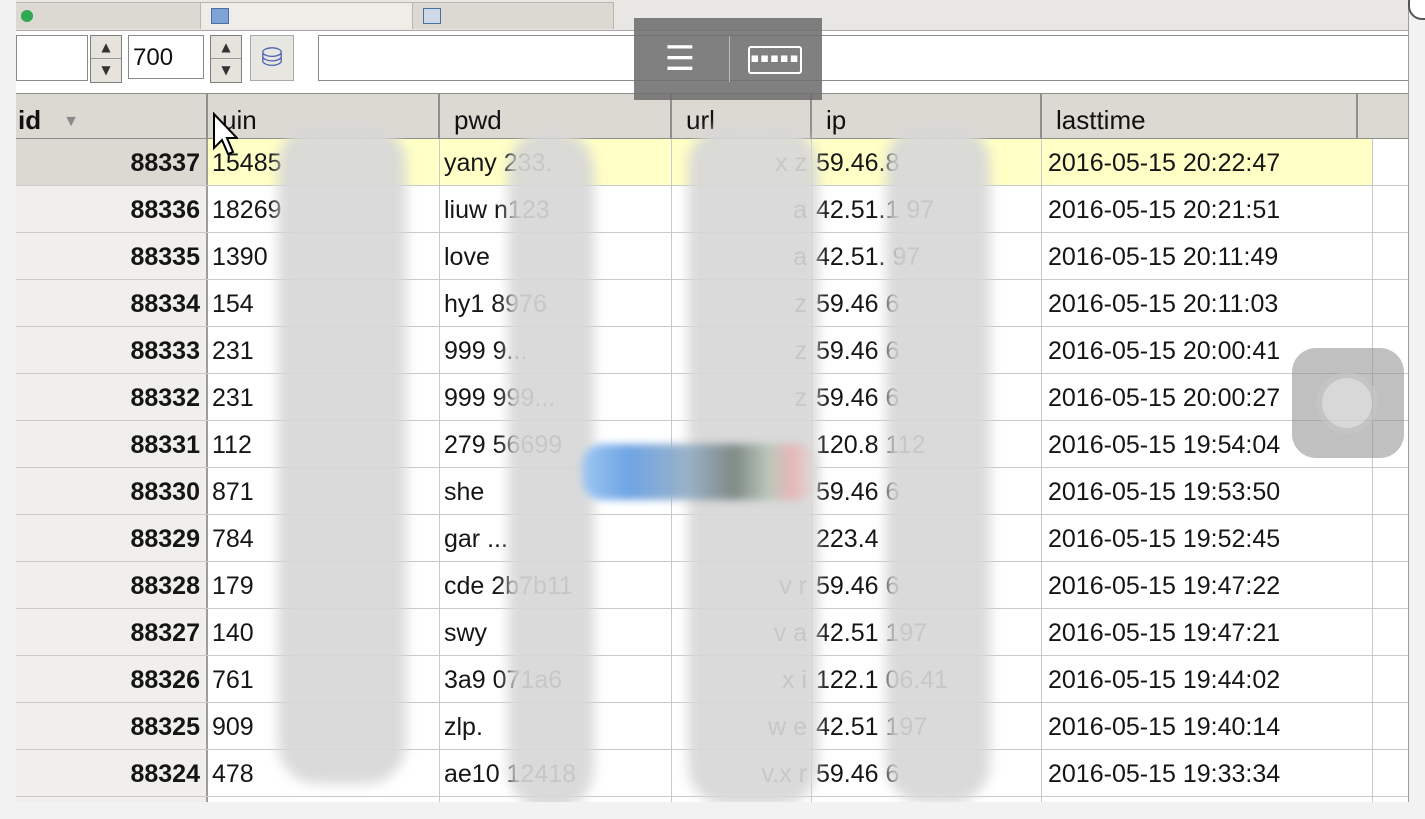  Describe the element at coordinates (1207, 491) in the screenshot. I see `cell-lasttime: 2016-05-15 19:53:50` at that location.